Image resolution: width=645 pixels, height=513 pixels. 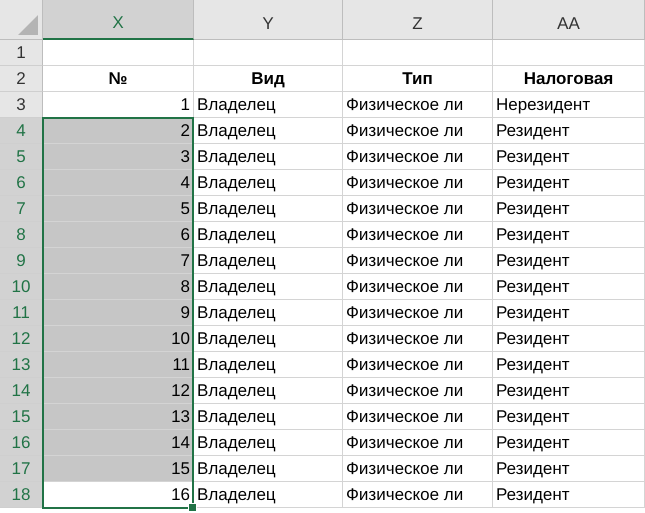 What do you see at coordinates (21, 495) in the screenshot?
I see `row-header: 18` at bounding box center [21, 495].